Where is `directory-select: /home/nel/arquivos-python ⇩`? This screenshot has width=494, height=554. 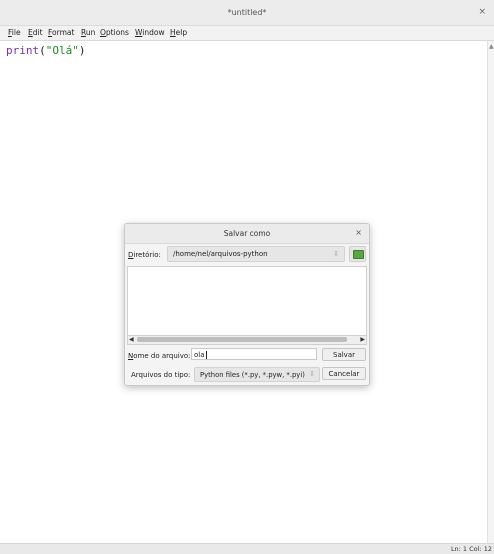 directory-select: /home/nel/arquivos-python ⇩ is located at coordinates (256, 254).